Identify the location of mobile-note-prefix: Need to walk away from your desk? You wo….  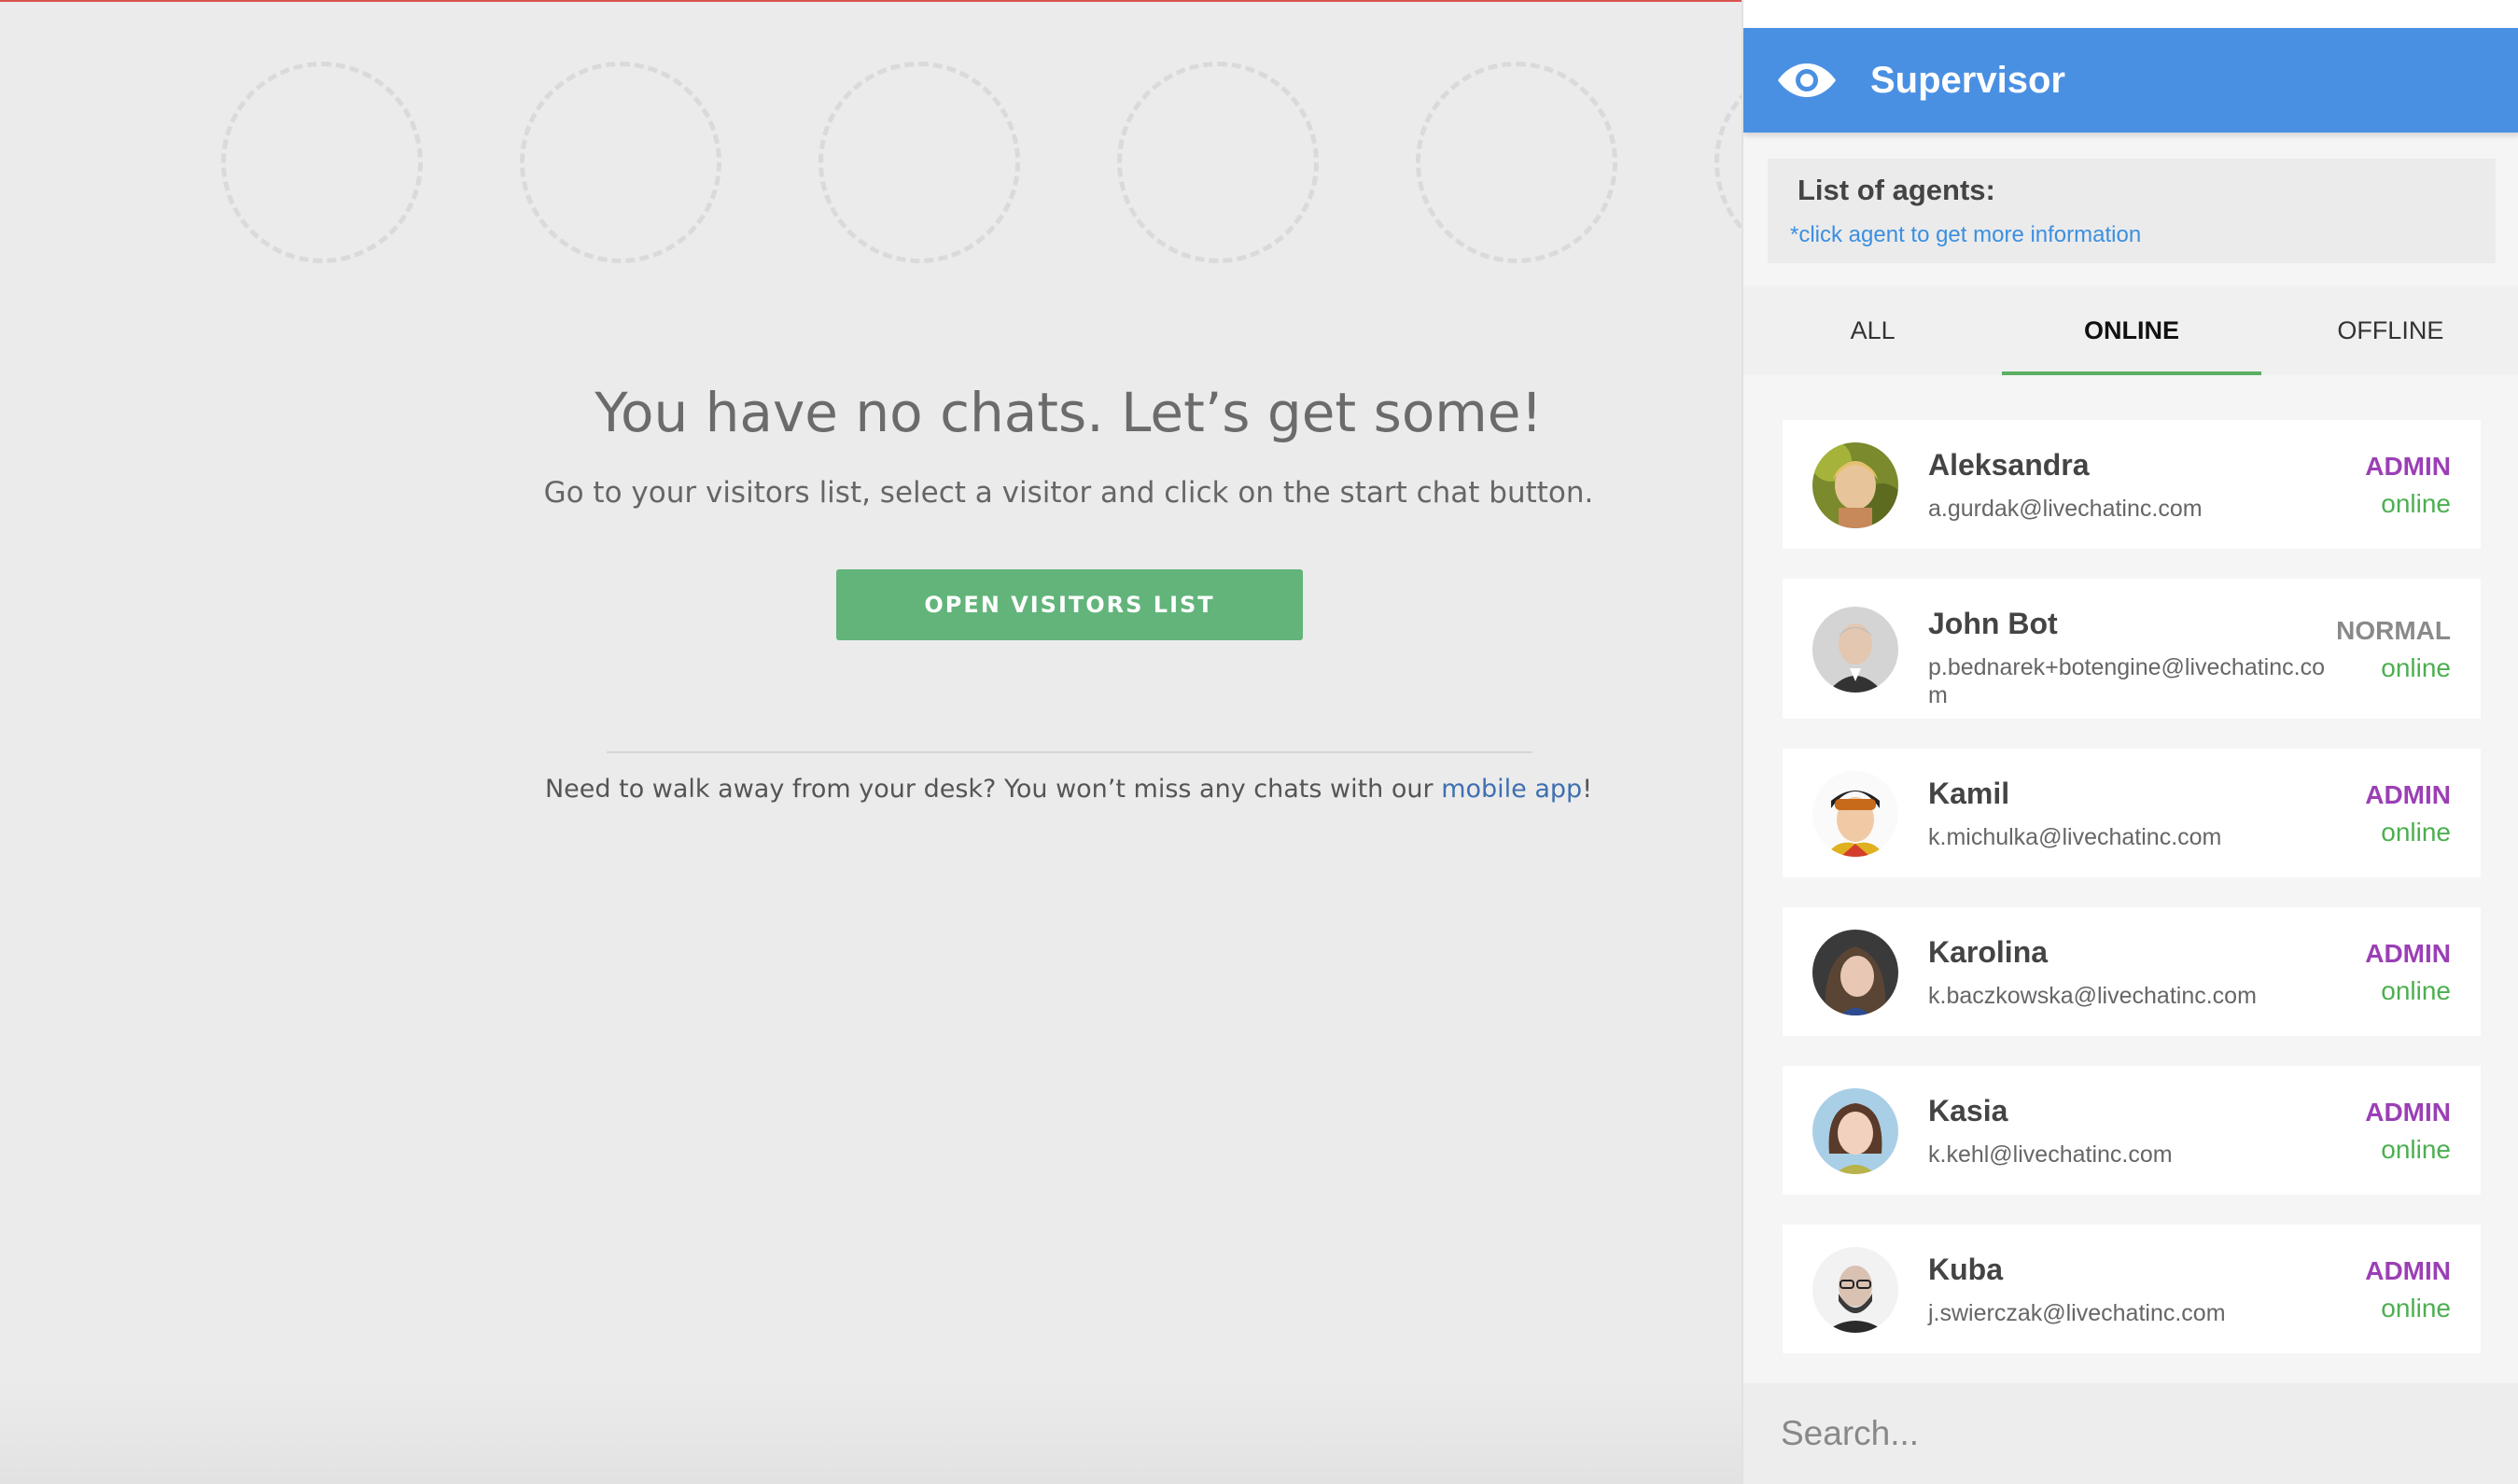
(993, 789).